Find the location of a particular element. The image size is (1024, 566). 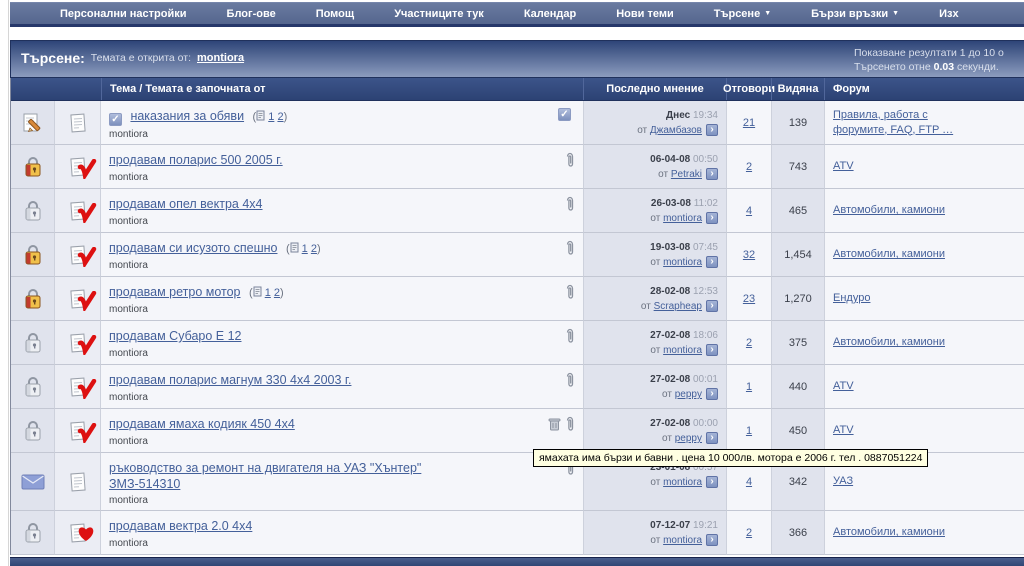

replies-cell: 32 is located at coordinates (748, 255).